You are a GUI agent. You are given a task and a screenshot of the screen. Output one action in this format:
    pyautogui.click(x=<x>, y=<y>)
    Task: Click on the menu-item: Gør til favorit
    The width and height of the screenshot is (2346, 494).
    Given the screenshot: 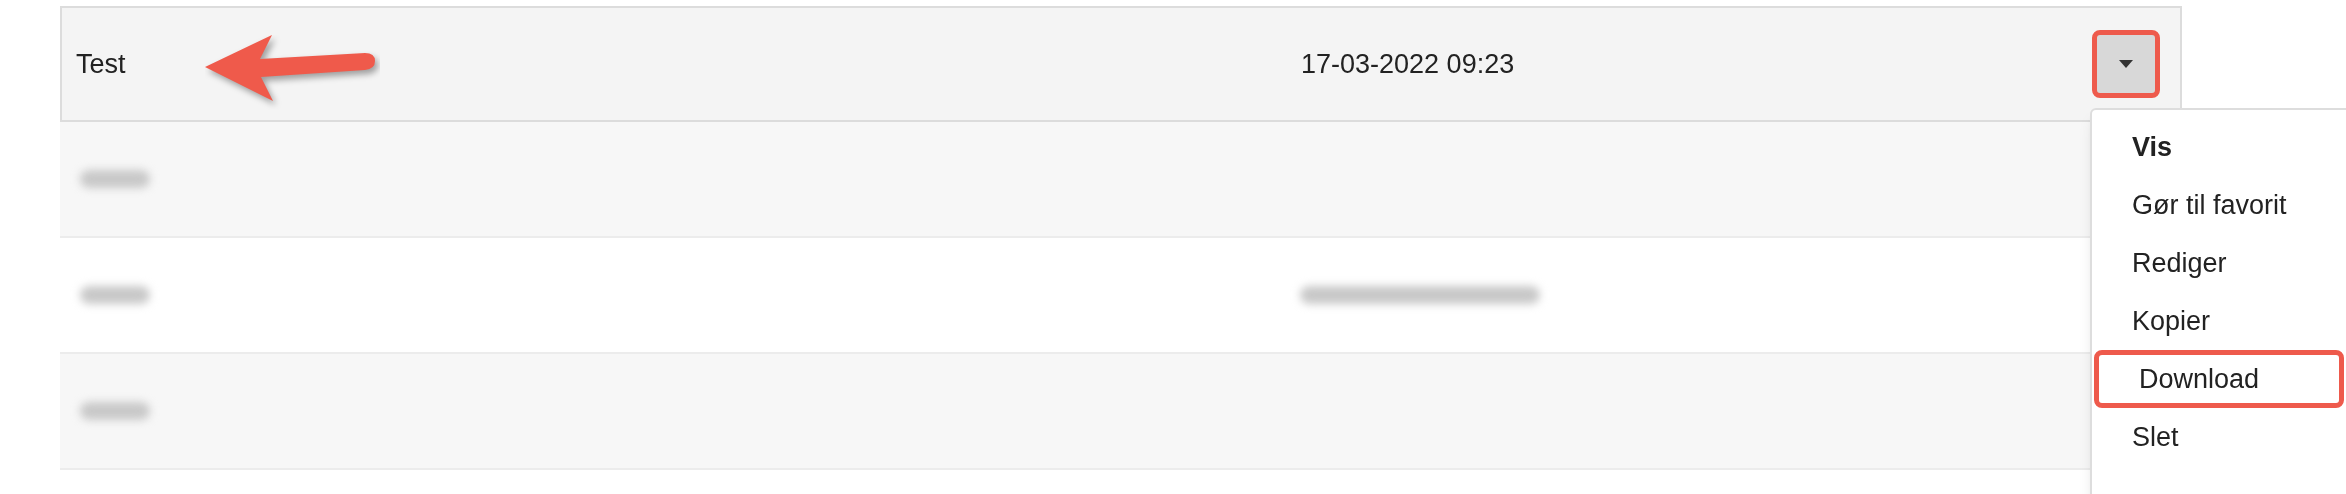 What is the action you would take?
    pyautogui.click(x=2219, y=205)
    